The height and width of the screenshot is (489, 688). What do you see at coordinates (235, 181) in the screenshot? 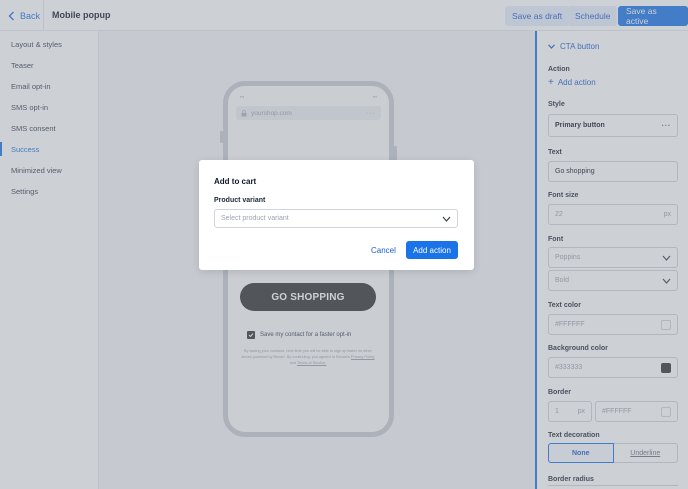
I see `modal-title: Add to cart` at bounding box center [235, 181].